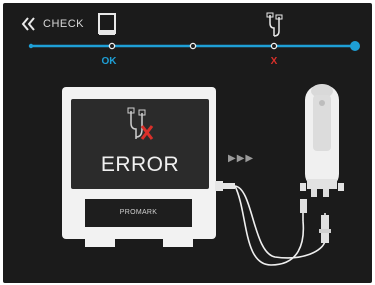  Describe the element at coordinates (322, 163) in the screenshot. I see `handset-icon` at that location.